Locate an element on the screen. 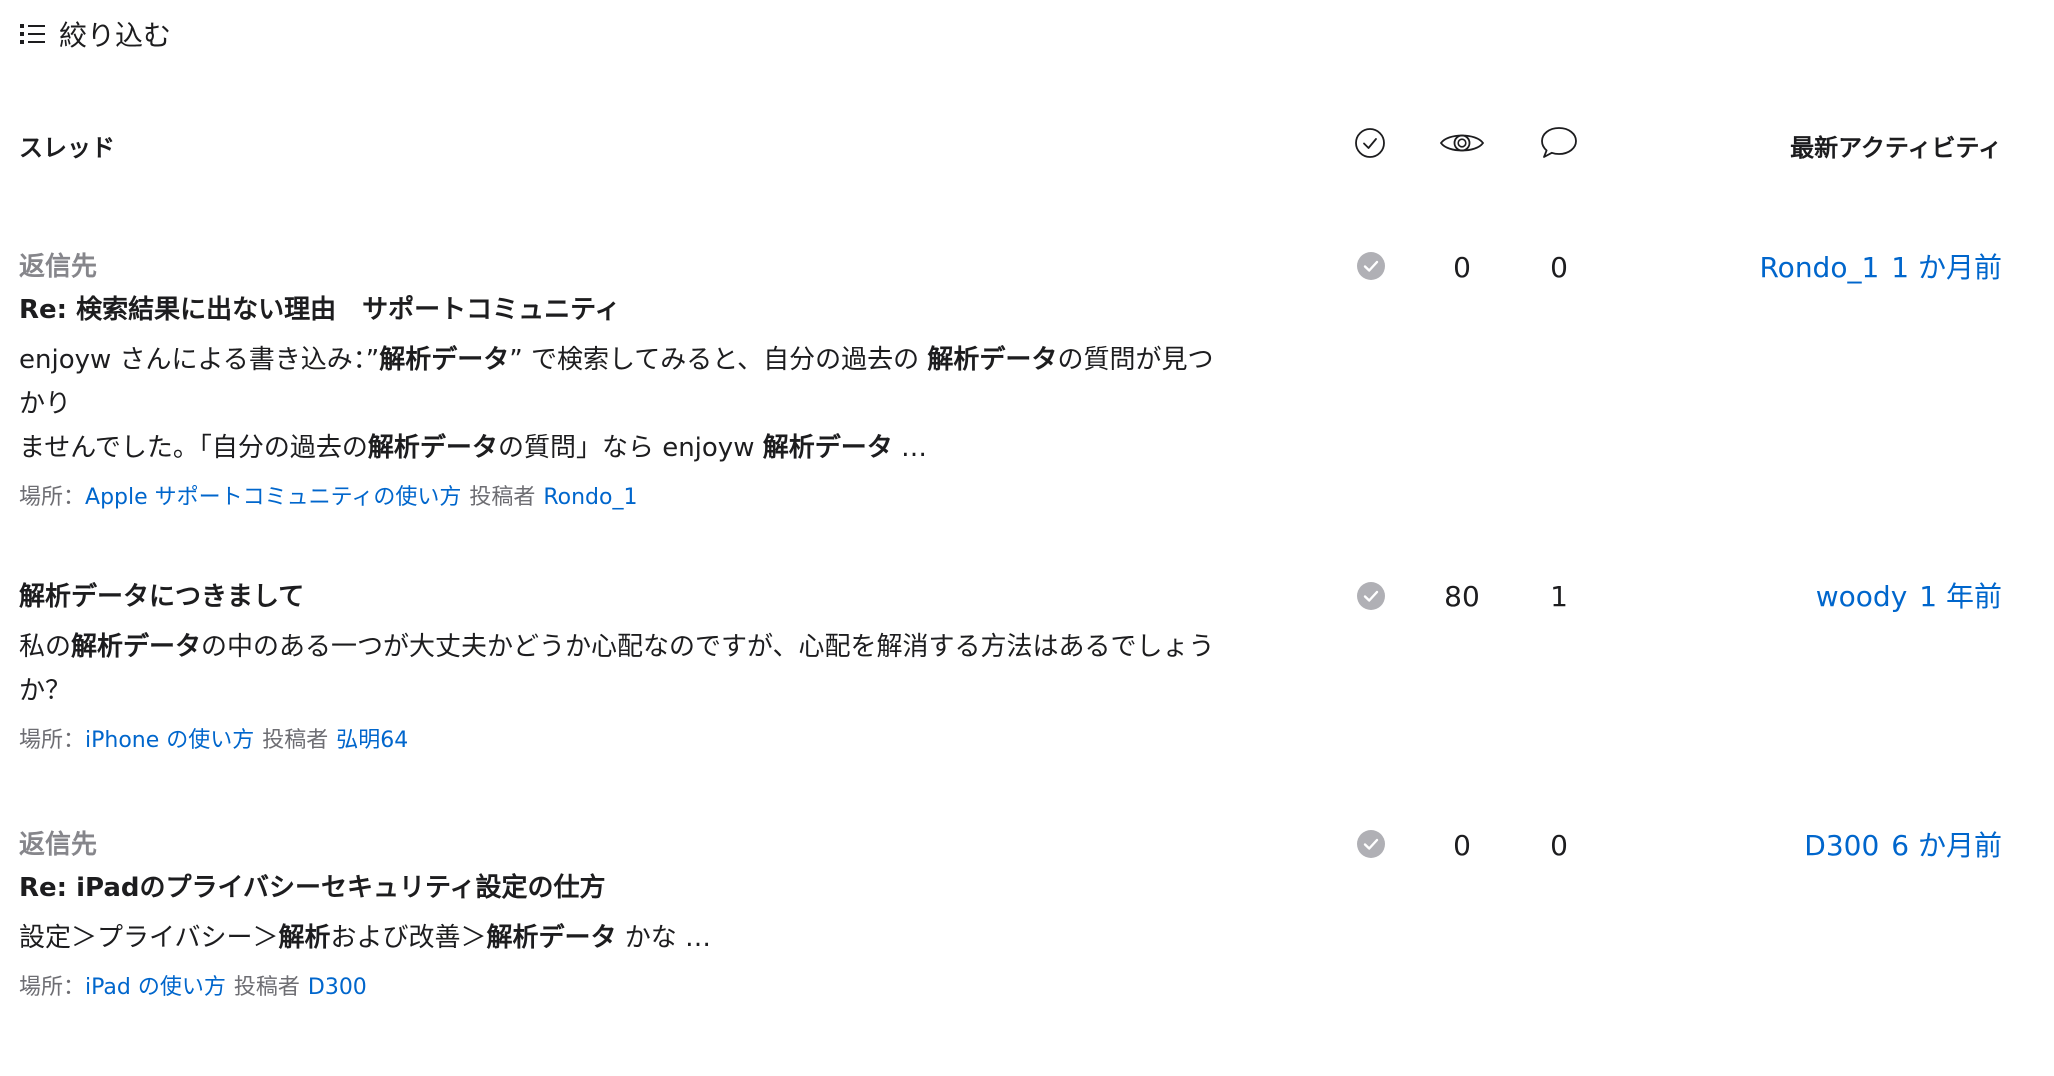 This screenshot has width=2054, height=1076. excerpt-text: および改善＞ is located at coordinates (408, 938).